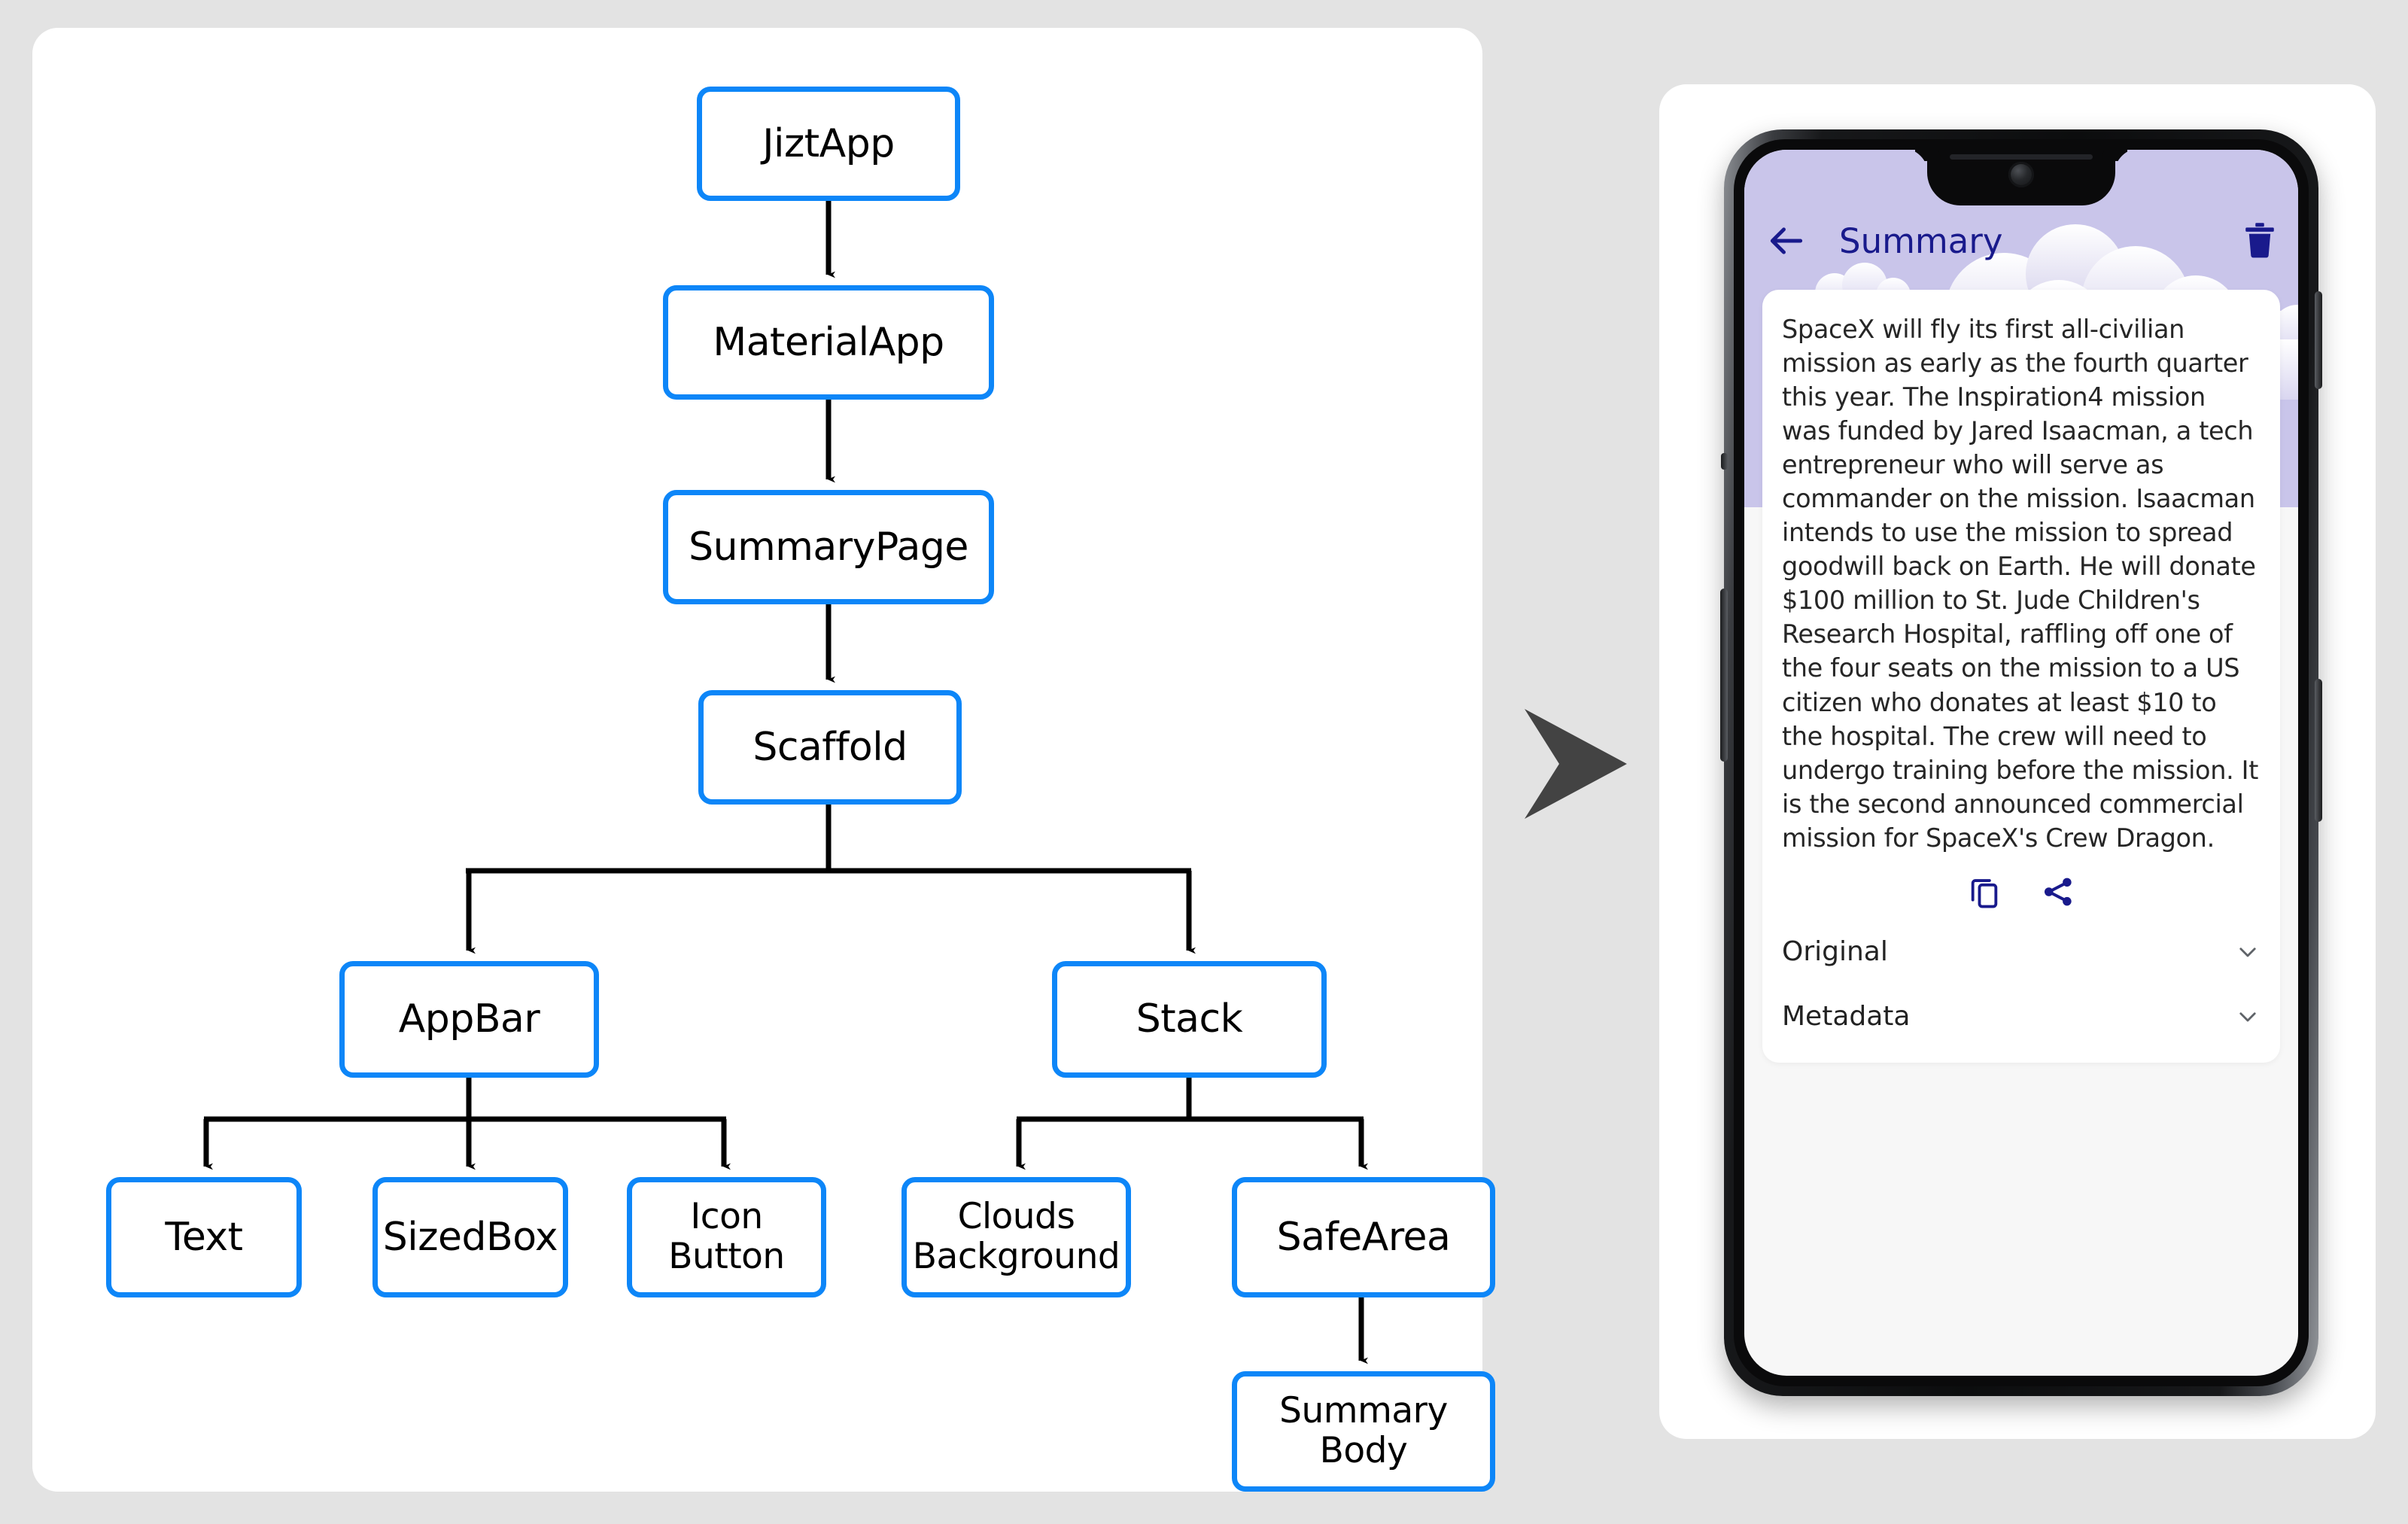 The width and height of the screenshot is (2408, 1524). What do you see at coordinates (2021, 1016) in the screenshot?
I see `expansion-tile-metadata: Metadata` at bounding box center [2021, 1016].